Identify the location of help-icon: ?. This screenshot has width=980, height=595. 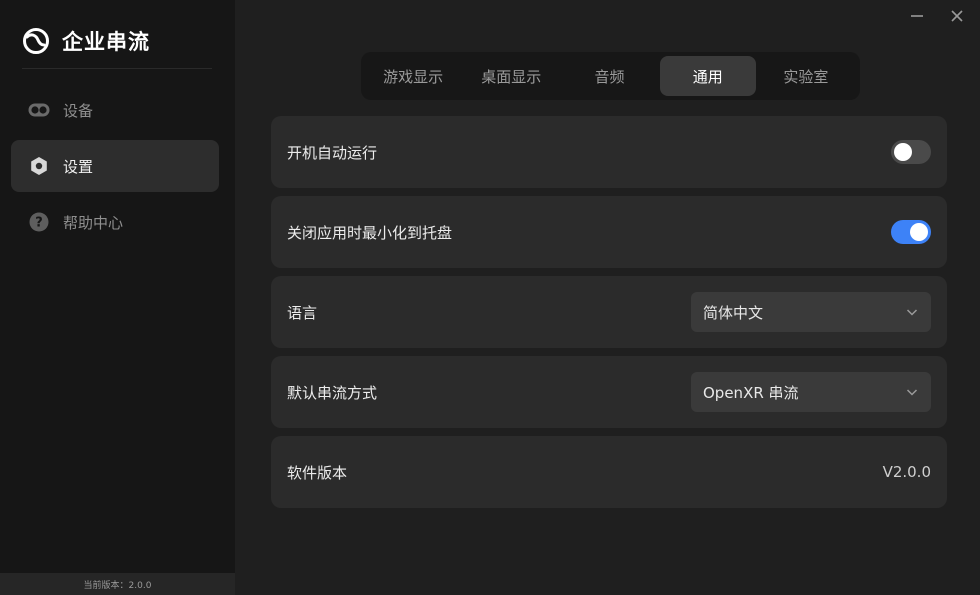
(39, 222).